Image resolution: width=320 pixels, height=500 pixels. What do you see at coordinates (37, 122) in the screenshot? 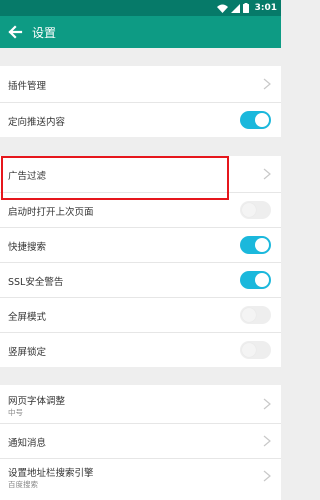
I see `settings-item-label: 定向推送内容` at bounding box center [37, 122].